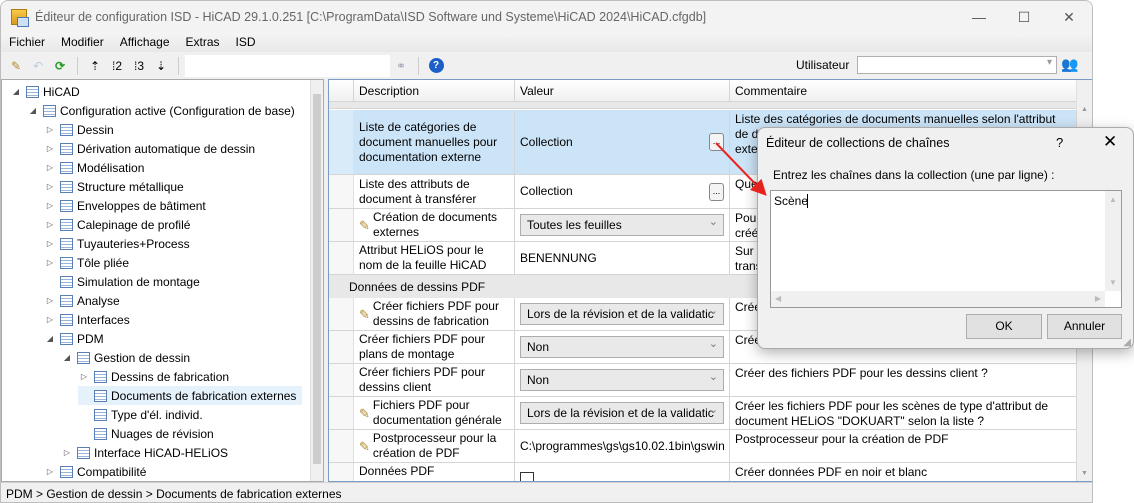 The image size is (1134, 503). What do you see at coordinates (741, 169) in the screenshot?
I see `annotation-arrow` at bounding box center [741, 169].